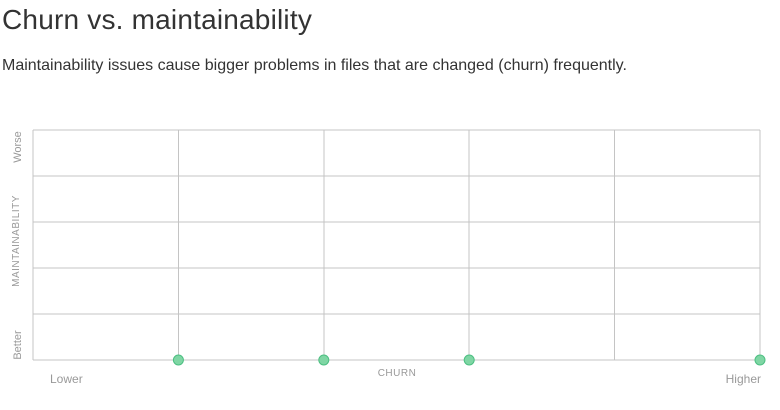 This screenshot has width=780, height=410. I want to click on x-axis-high-label: Higher, so click(743, 379).